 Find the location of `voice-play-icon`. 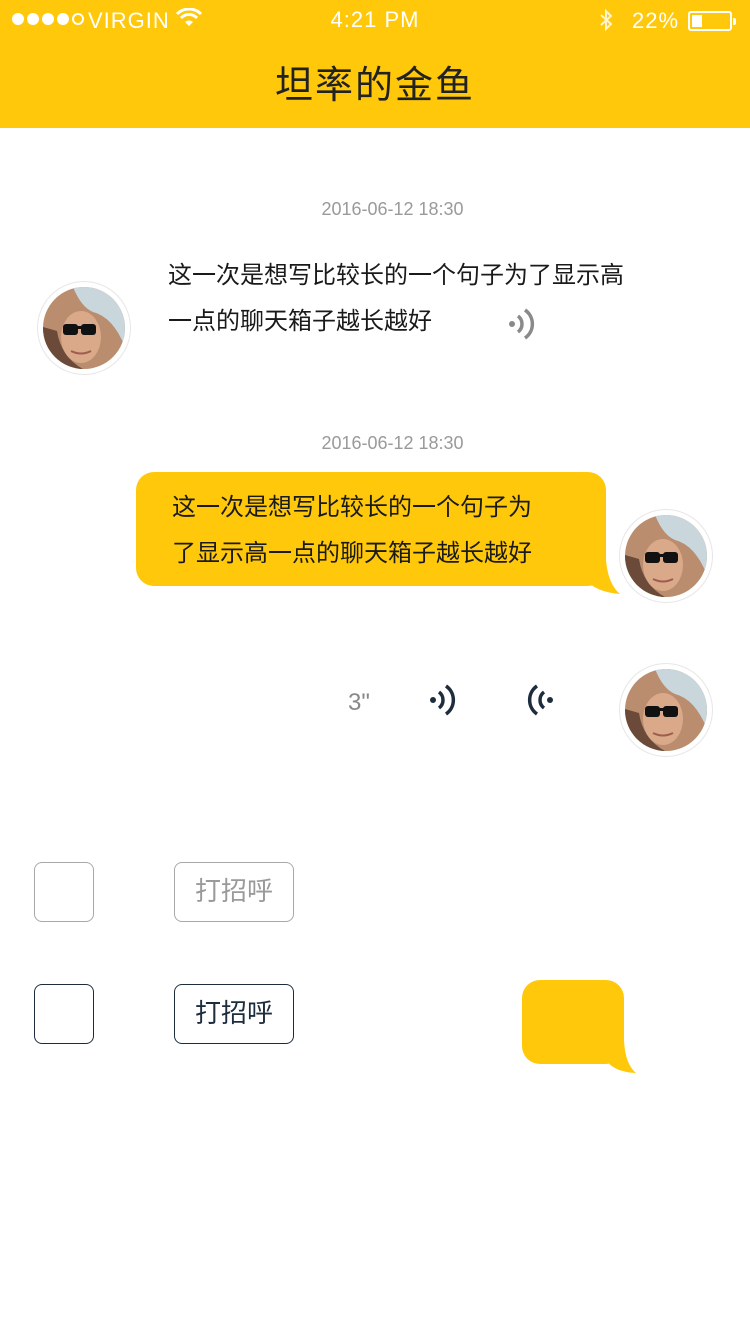

voice-play-icon is located at coordinates (443, 702).